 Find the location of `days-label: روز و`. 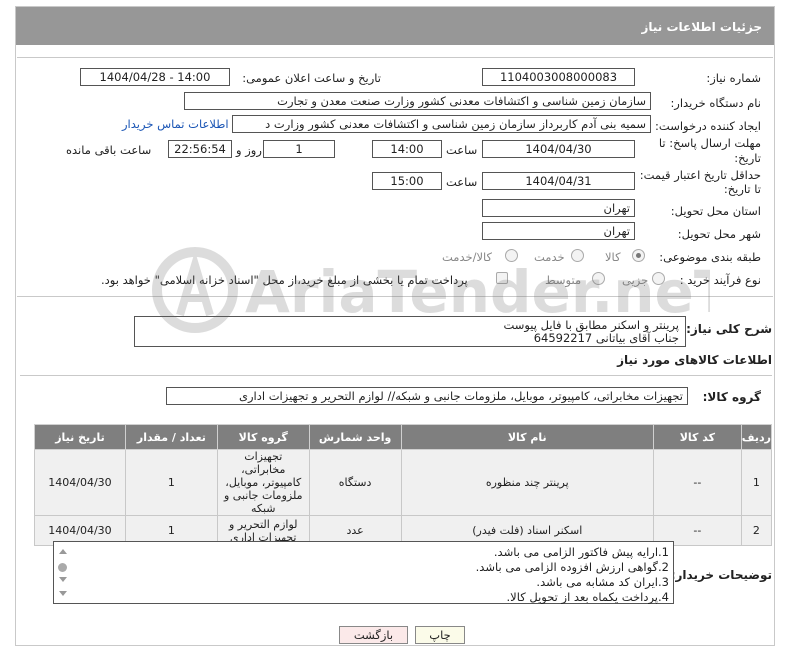

days-label: روز و is located at coordinates (249, 150).